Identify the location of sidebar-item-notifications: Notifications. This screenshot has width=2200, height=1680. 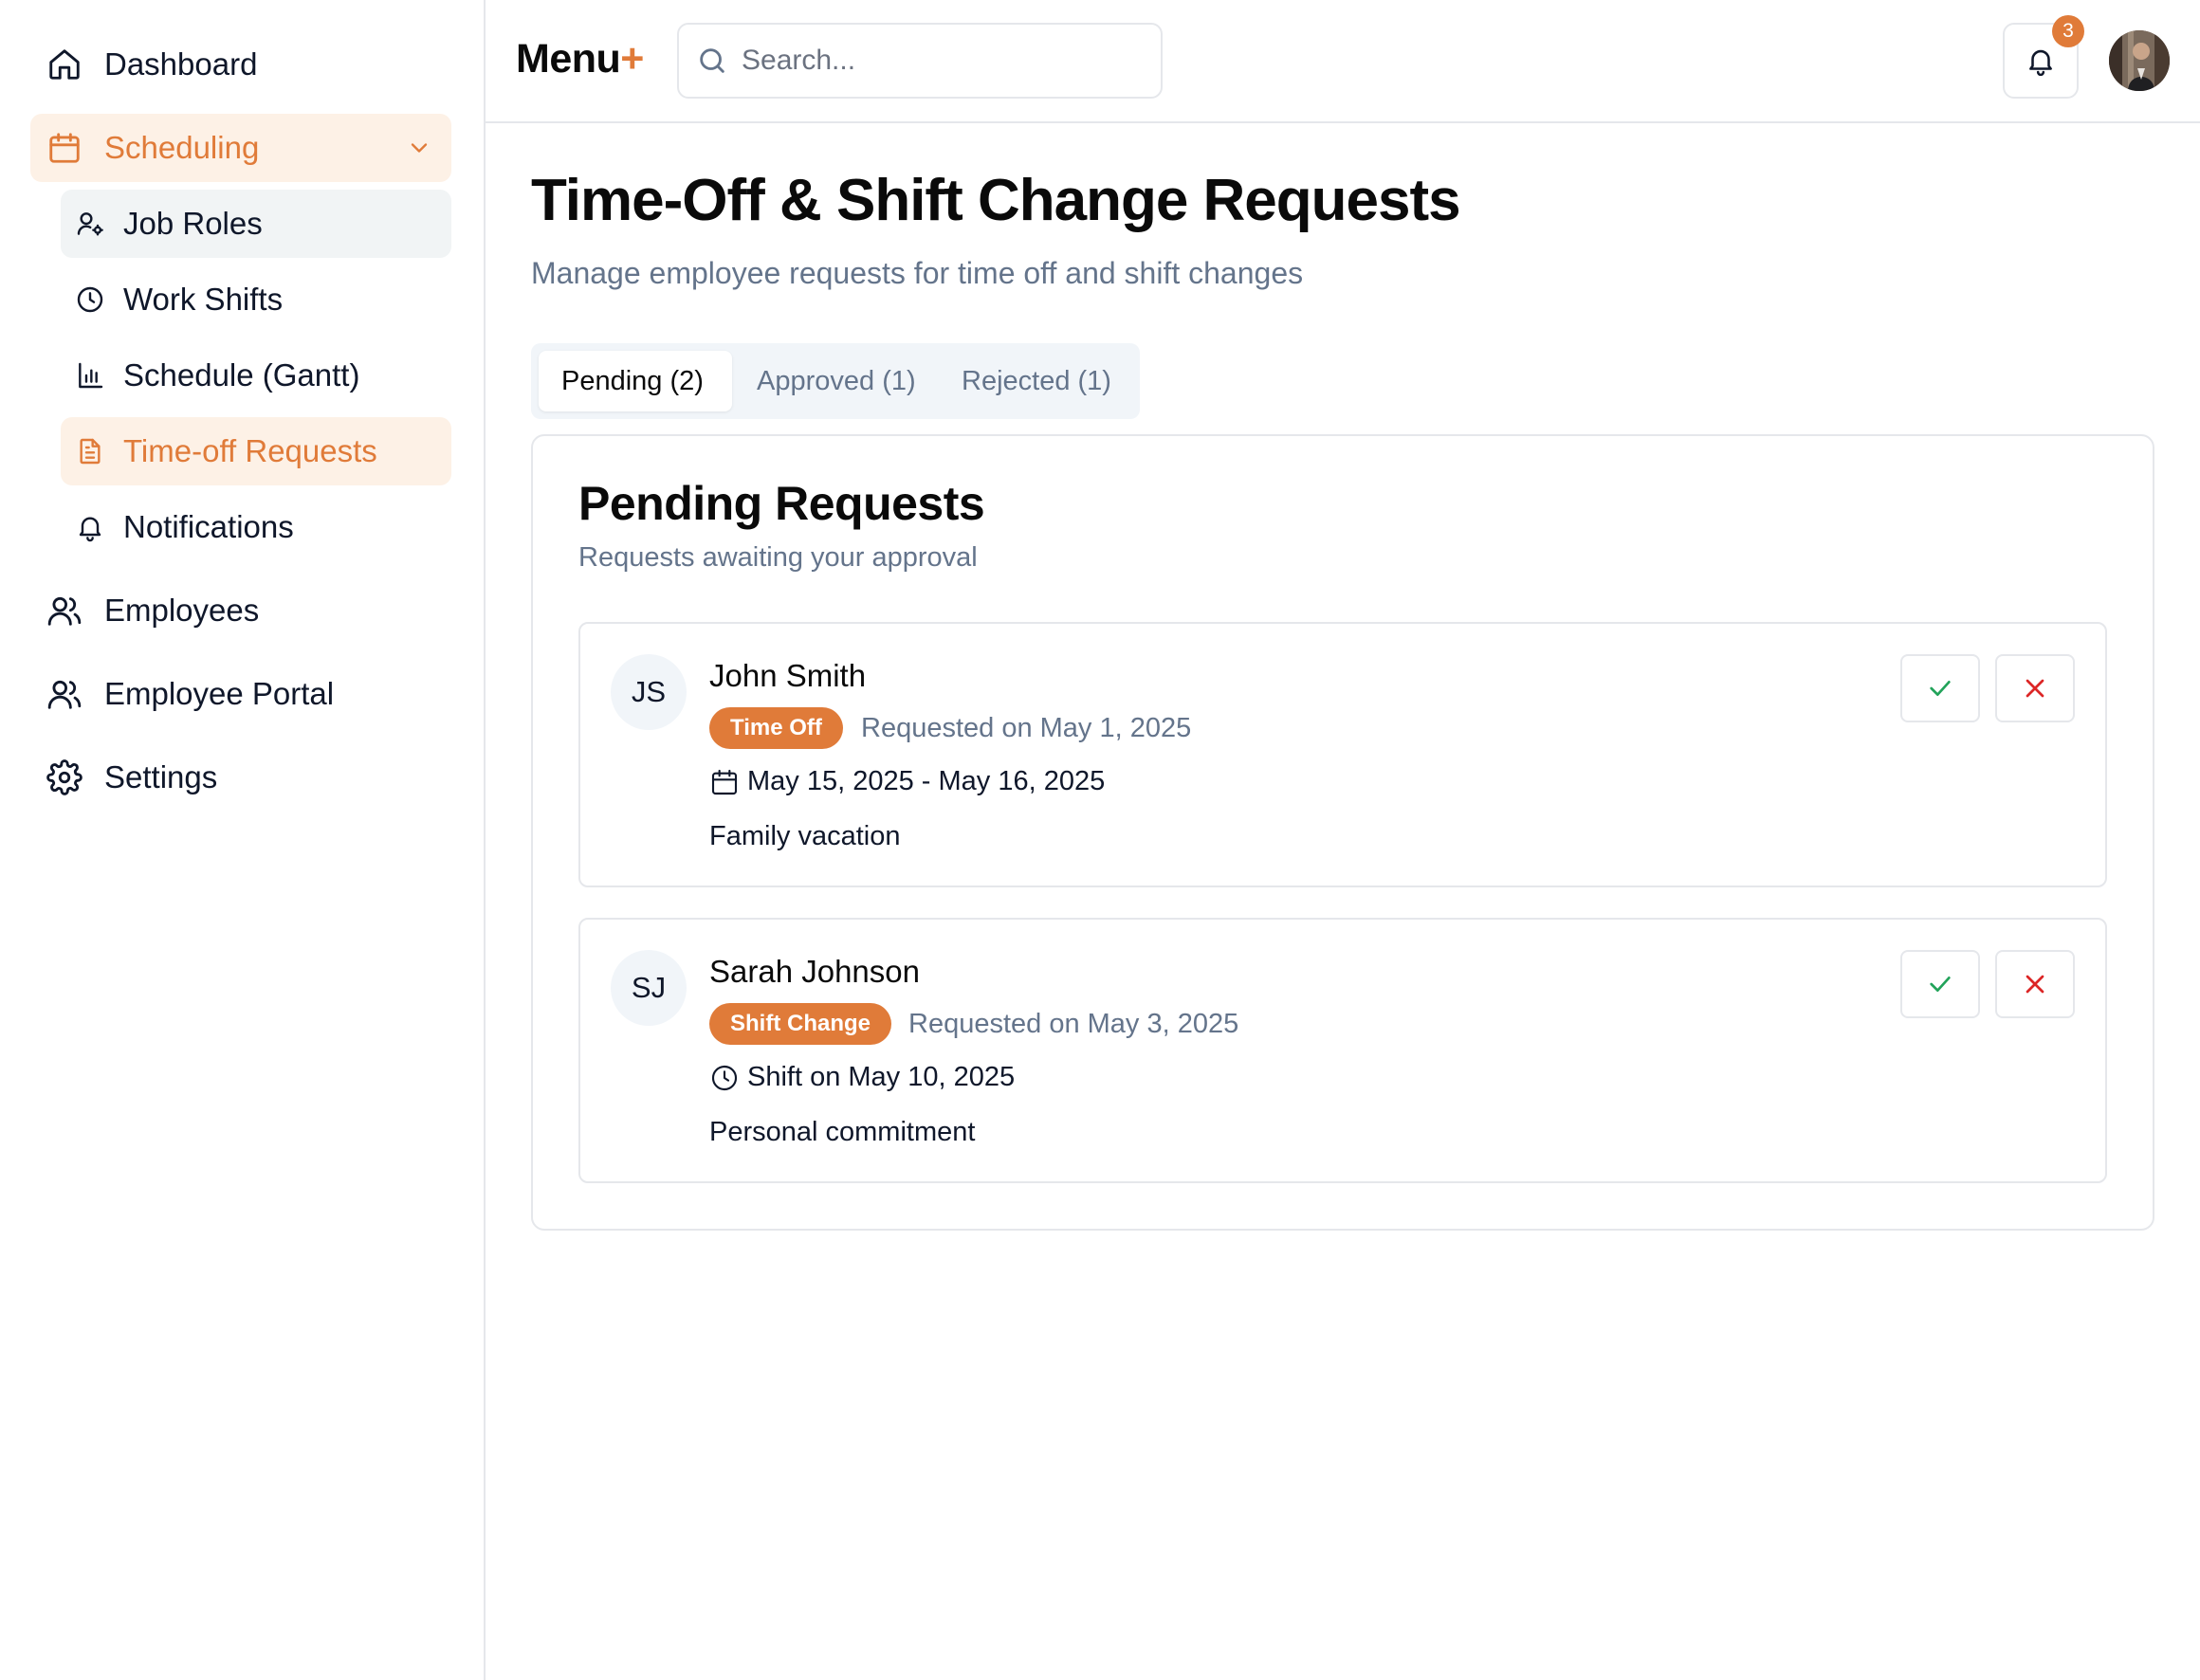
(256, 527).